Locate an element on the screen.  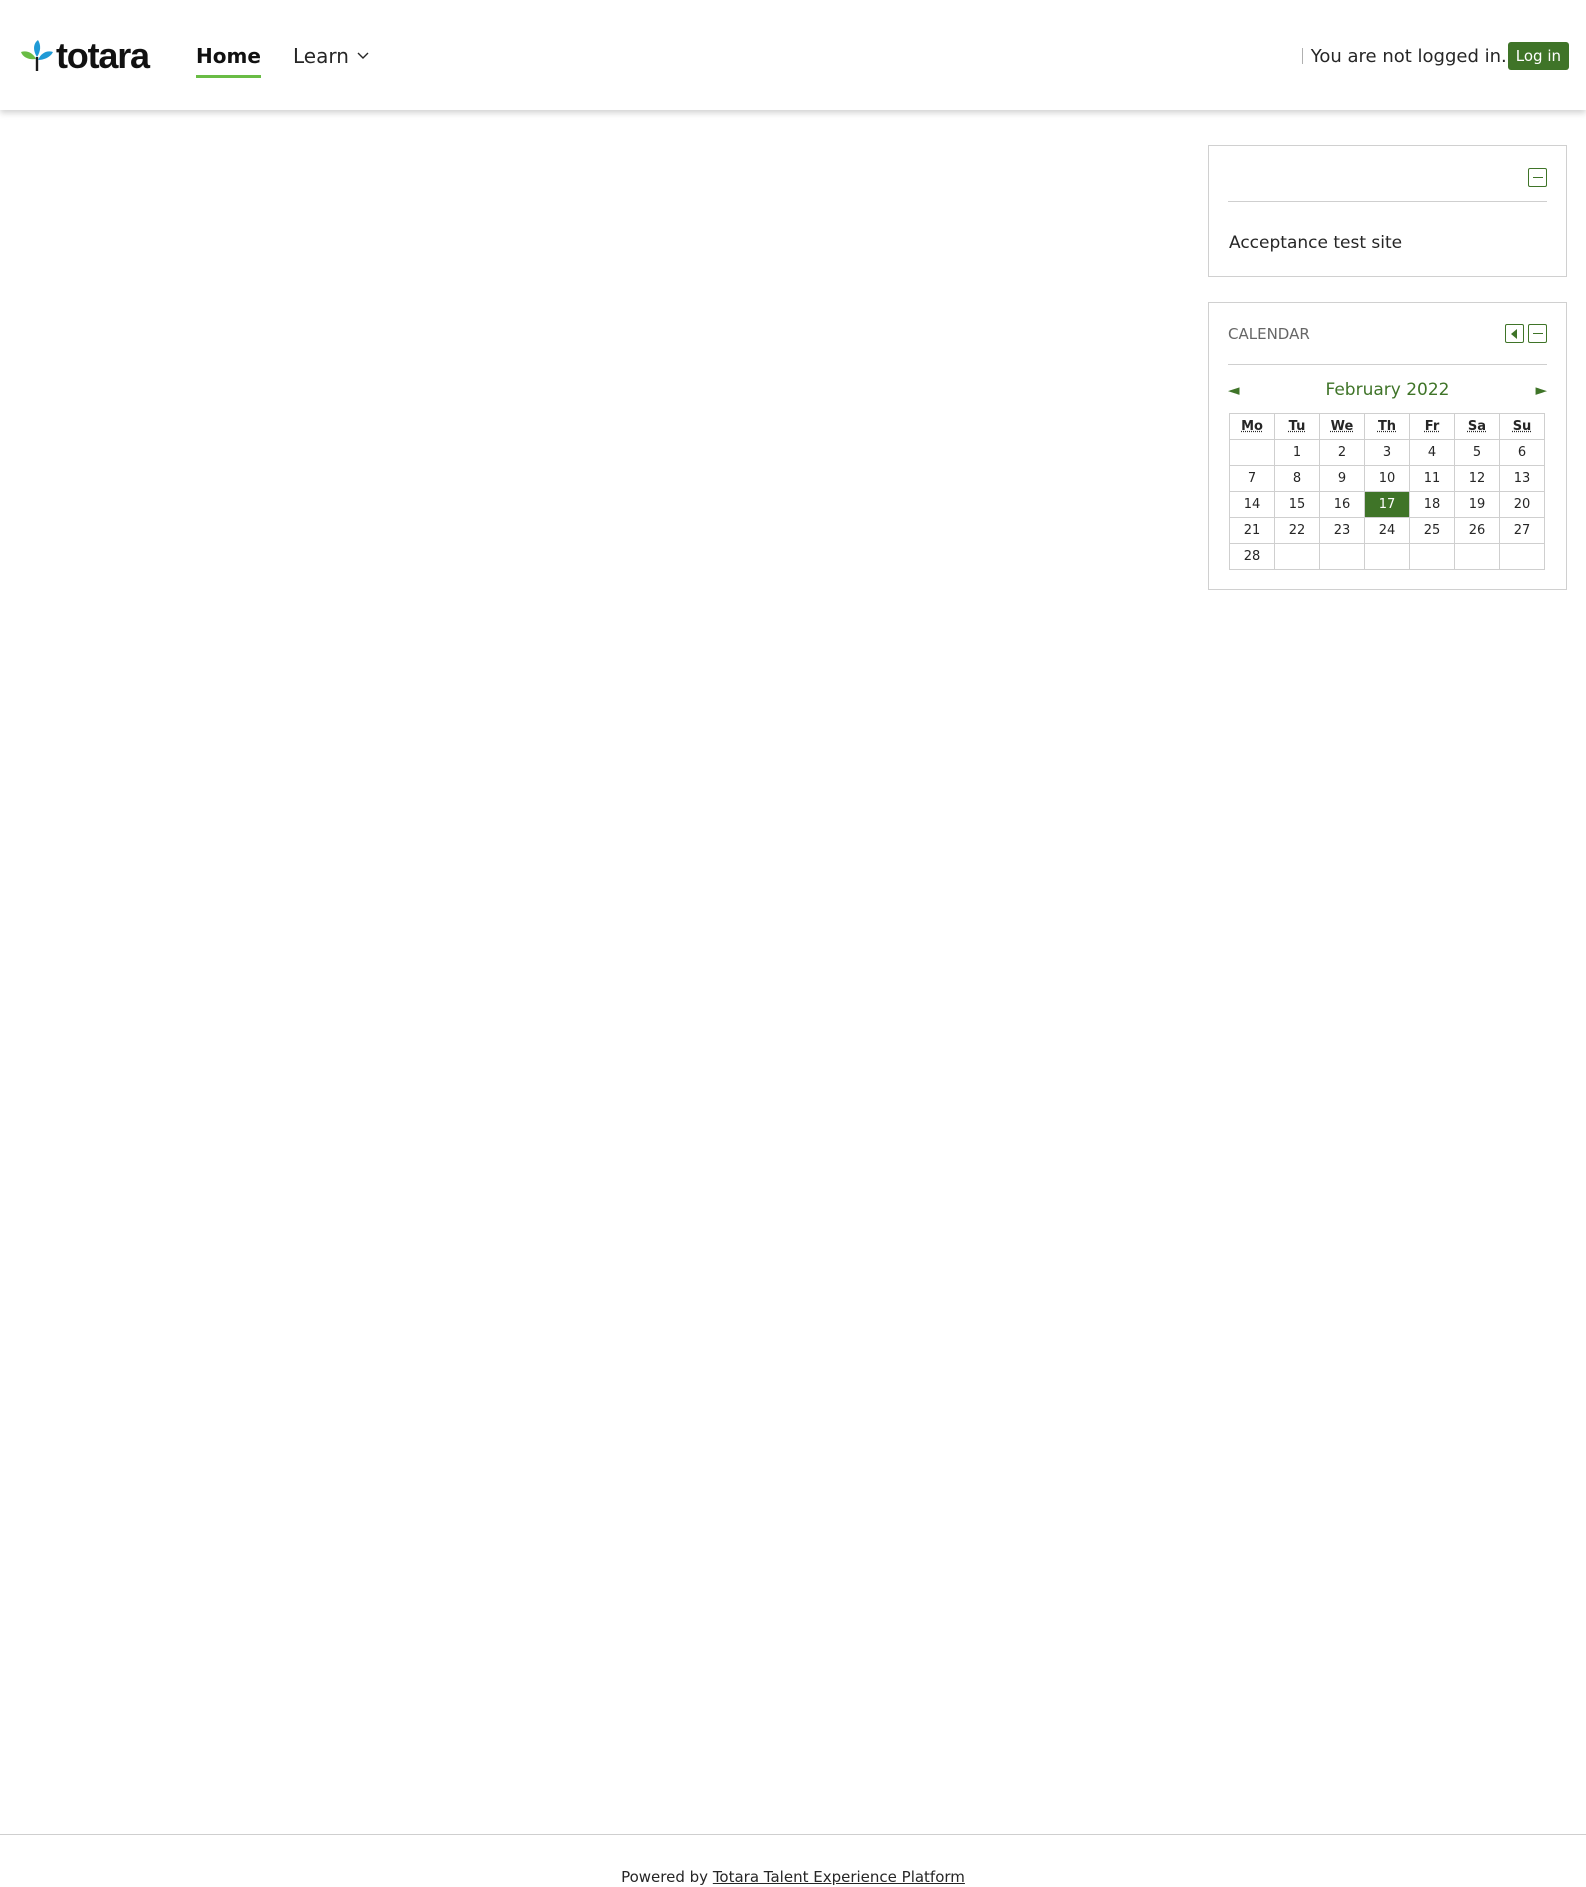
logo-text: totara is located at coordinates (103, 55).